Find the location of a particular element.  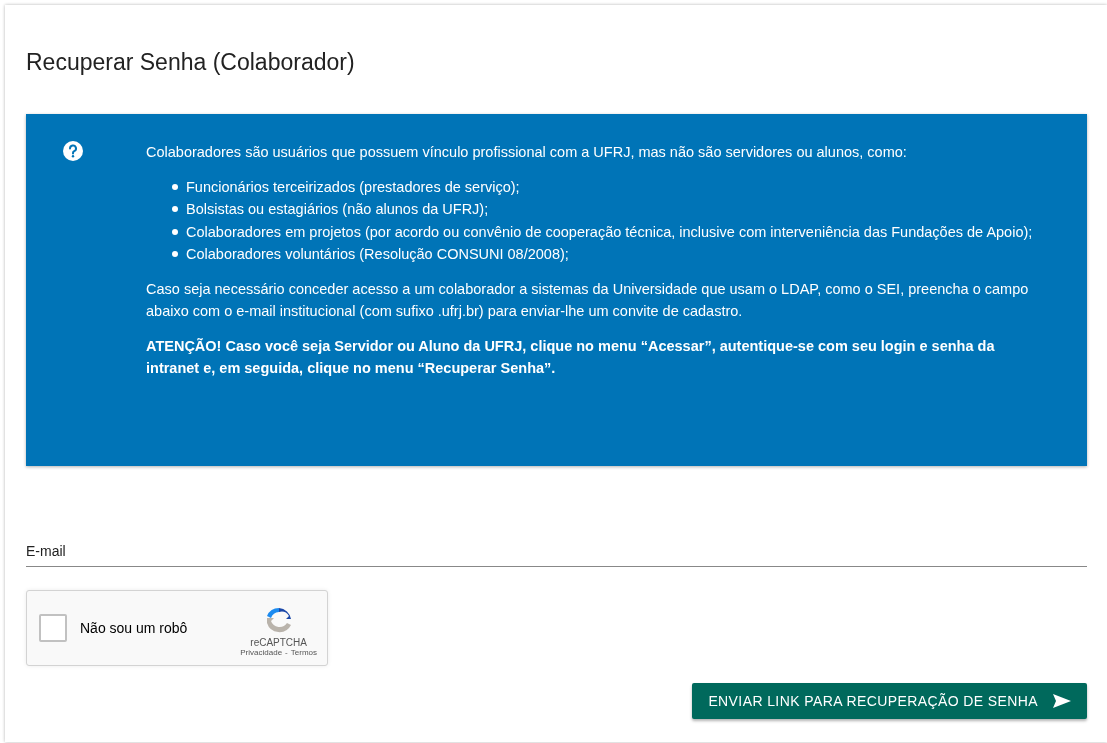

list-item-text: Funcionários terceirizados (prestadores de serviço); is located at coordinates (353, 187).